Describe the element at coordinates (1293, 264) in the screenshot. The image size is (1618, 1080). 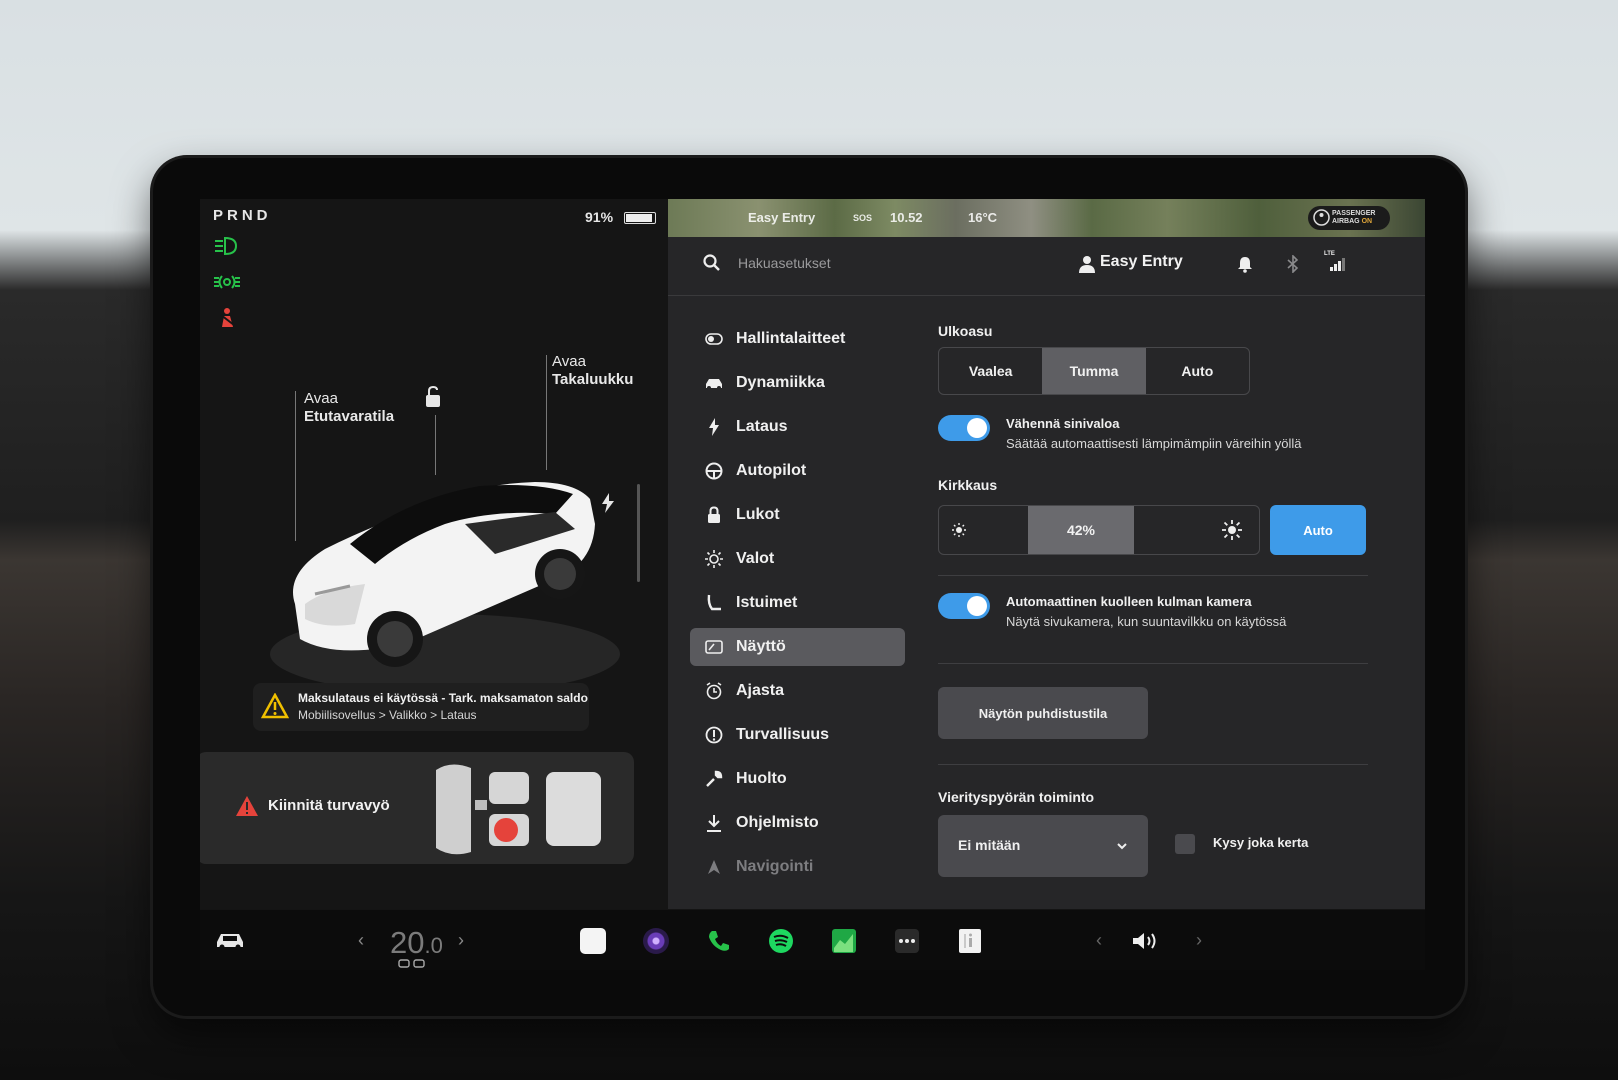
I see `bluetooth-icon` at that location.